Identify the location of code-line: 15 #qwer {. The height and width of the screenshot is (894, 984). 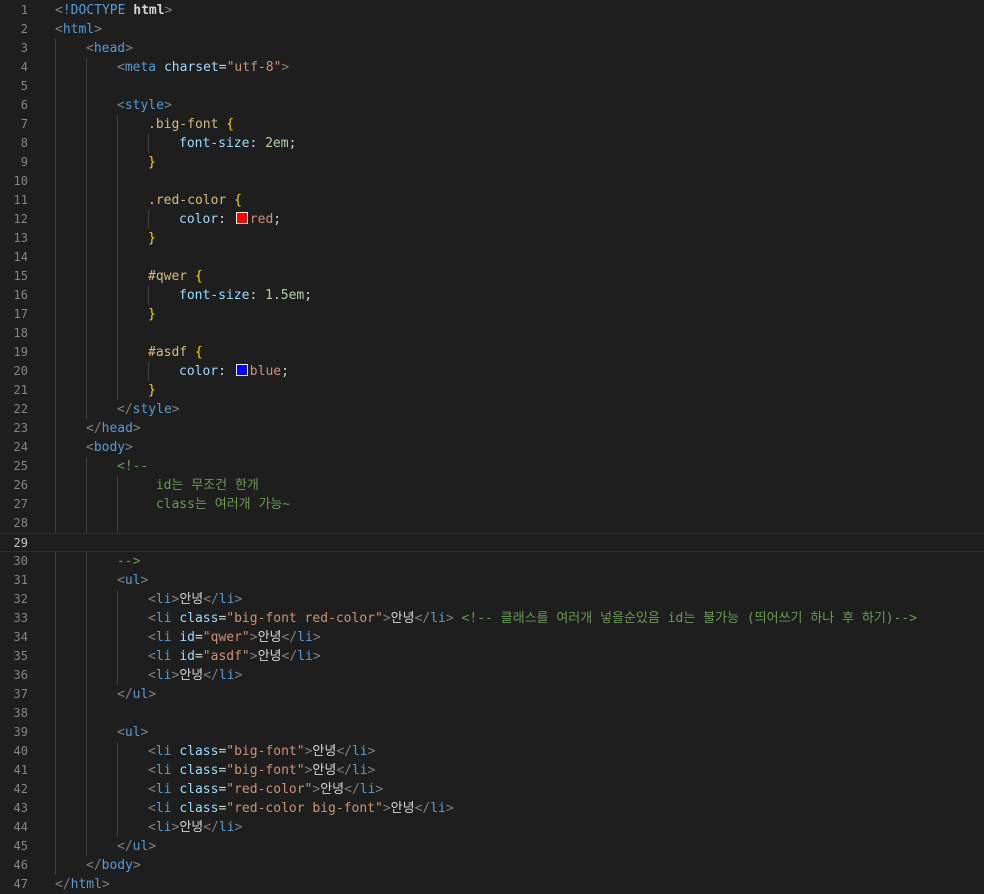
(492, 276).